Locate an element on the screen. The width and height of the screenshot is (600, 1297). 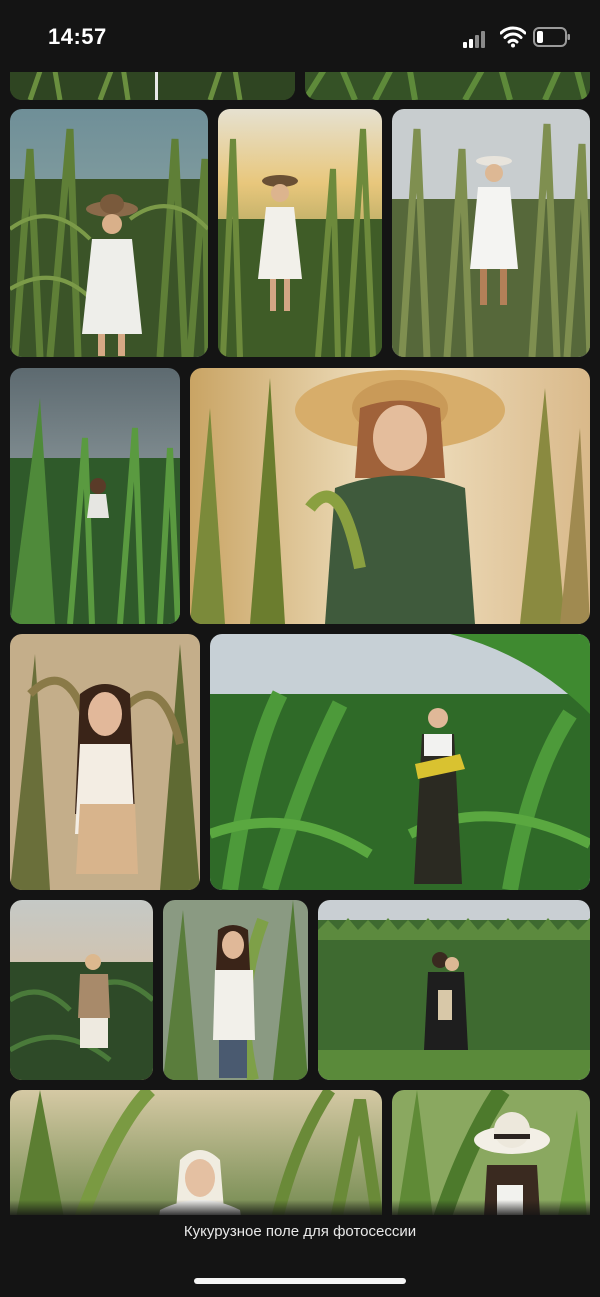
status-time: 14:57 is located at coordinates (77, 36).